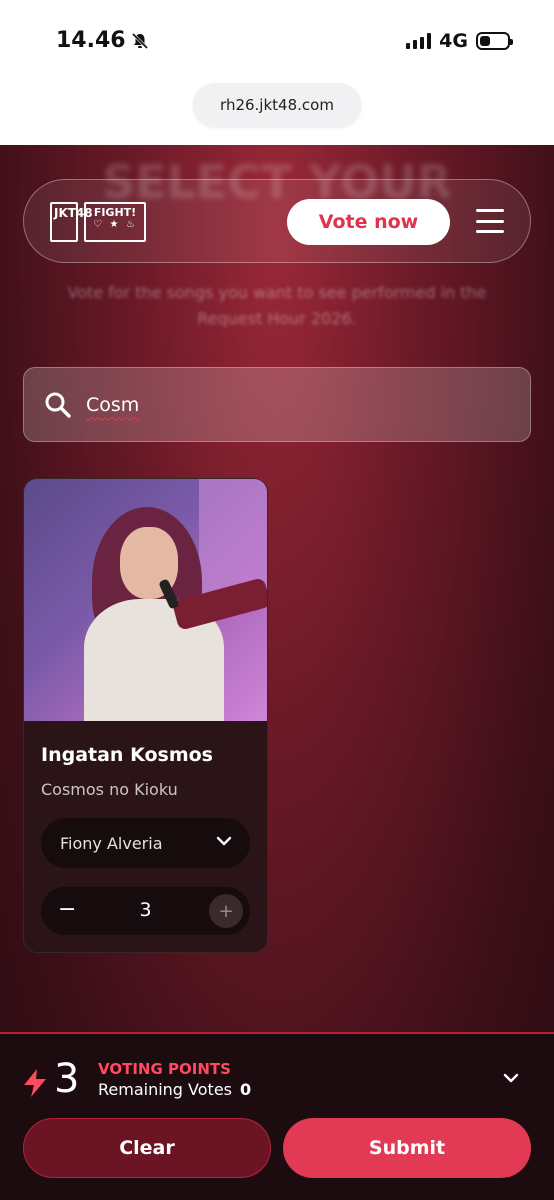 Image resolution: width=554 pixels, height=1200 pixels. I want to click on status-bar: 14.46 4G rh26.jkt48.com, so click(277, 72).